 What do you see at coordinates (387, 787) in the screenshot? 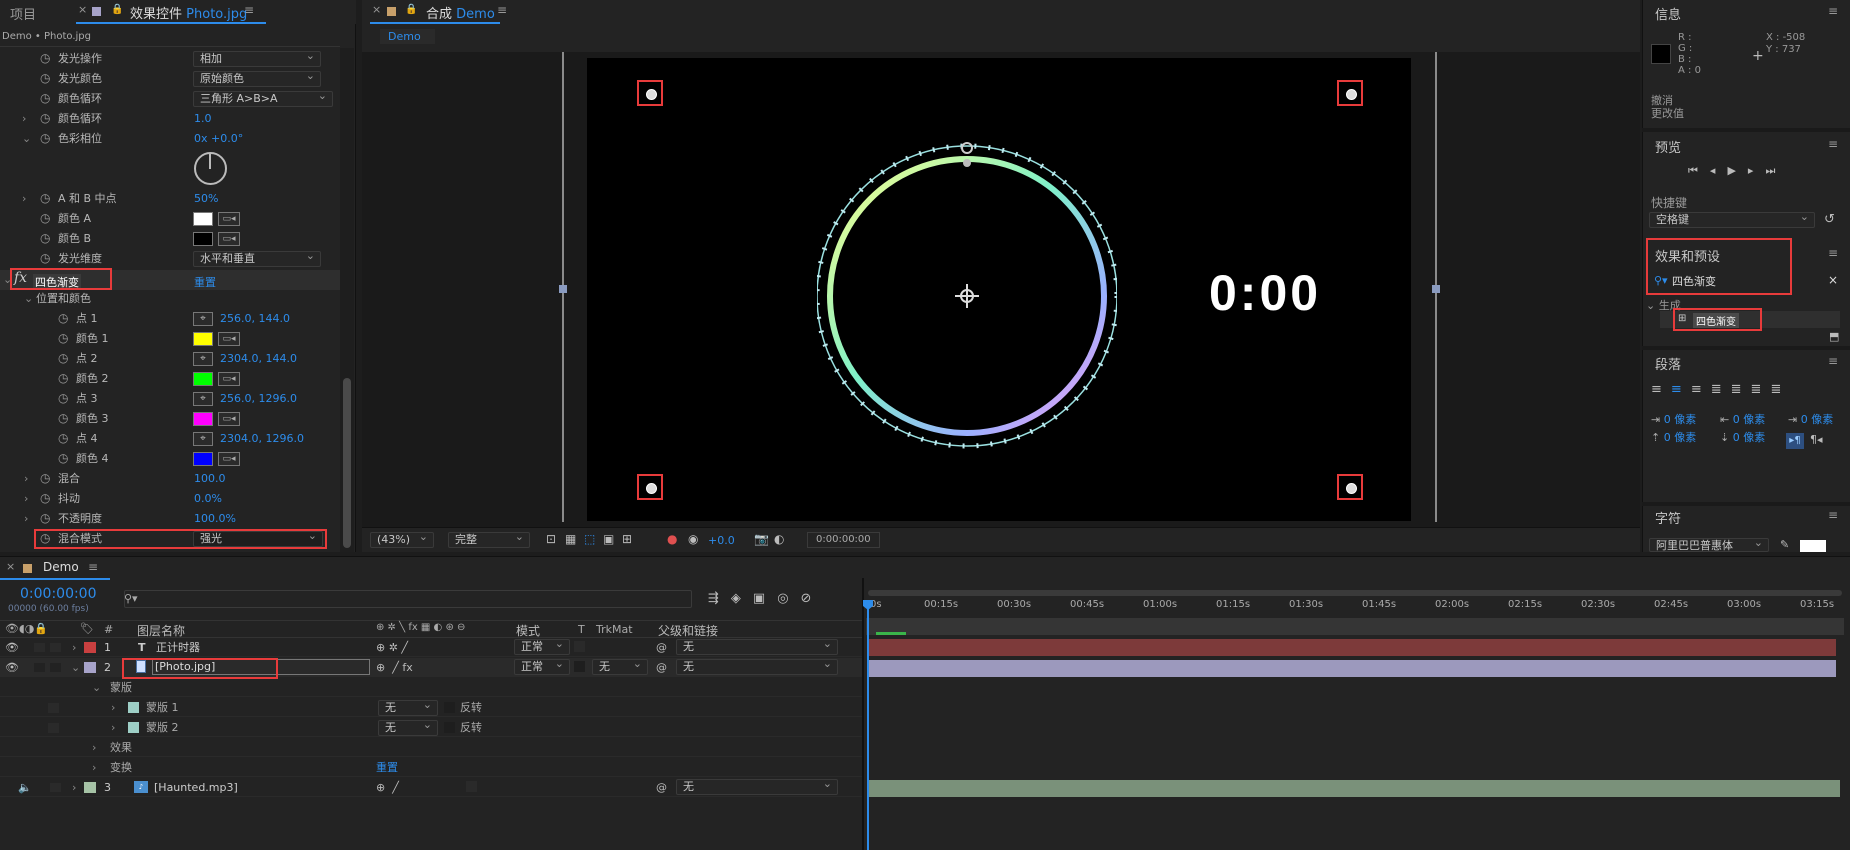
I see `switches: ⊕ ╱` at bounding box center [387, 787].